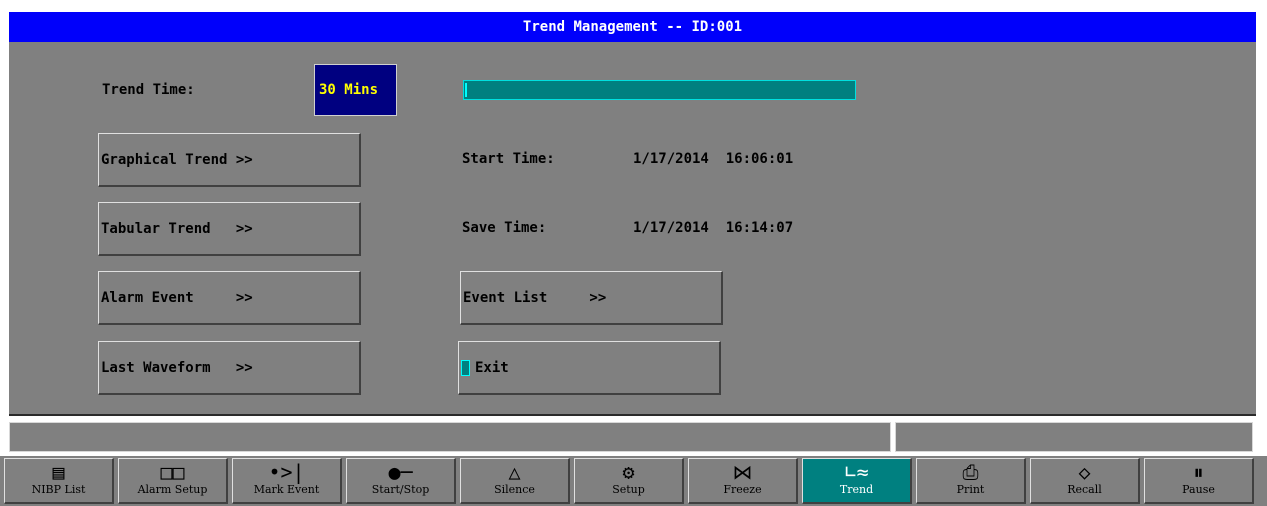 The height and width of the screenshot is (506, 1267). Describe the element at coordinates (970, 489) in the screenshot. I see `toolbar-label: Print` at that location.